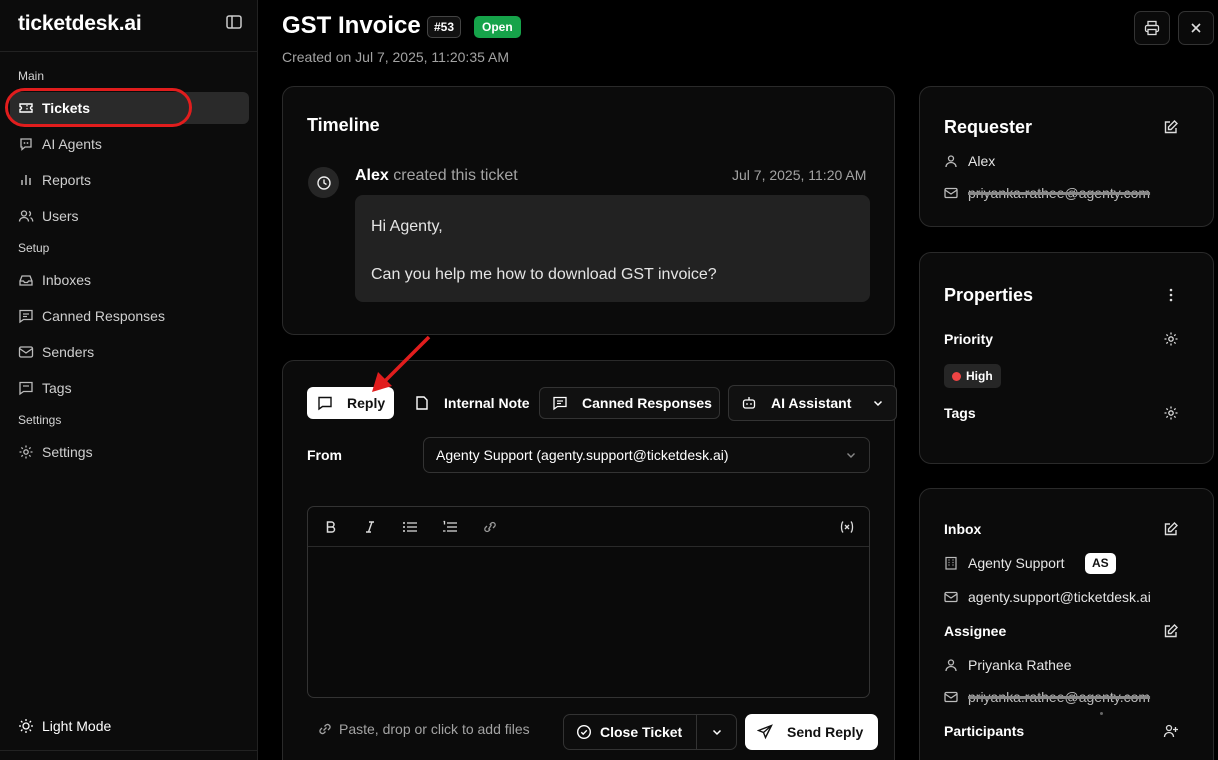 This screenshot has height=760, width=1218. I want to click on assignee-label: Assignee, so click(975, 631).